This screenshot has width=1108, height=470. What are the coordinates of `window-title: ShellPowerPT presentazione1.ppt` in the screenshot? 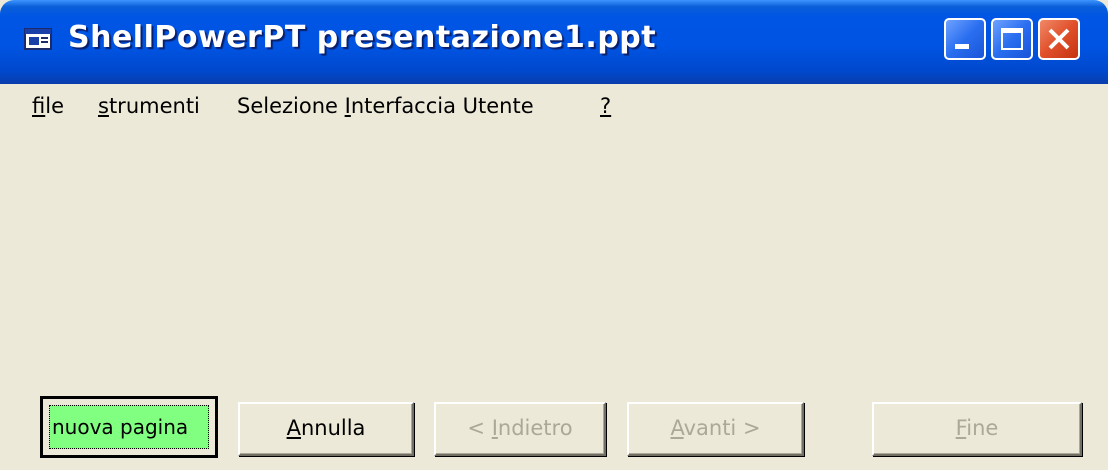 It's located at (362, 37).